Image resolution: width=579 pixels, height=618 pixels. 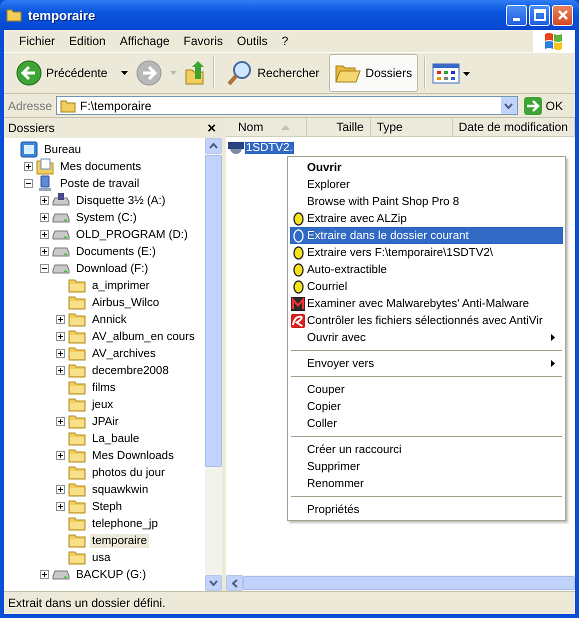 I want to click on tree-item: AV_archives, so click(x=124, y=353).